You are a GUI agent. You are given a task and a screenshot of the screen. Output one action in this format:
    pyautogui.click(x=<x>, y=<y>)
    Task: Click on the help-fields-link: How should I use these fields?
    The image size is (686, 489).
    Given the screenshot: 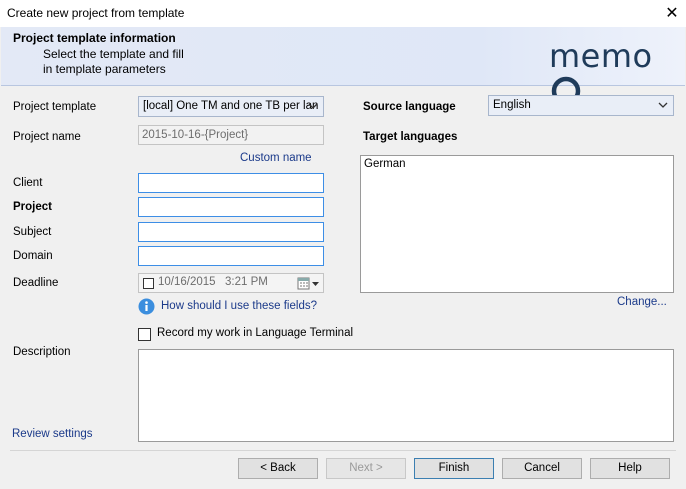 What is the action you would take?
    pyautogui.click(x=239, y=306)
    